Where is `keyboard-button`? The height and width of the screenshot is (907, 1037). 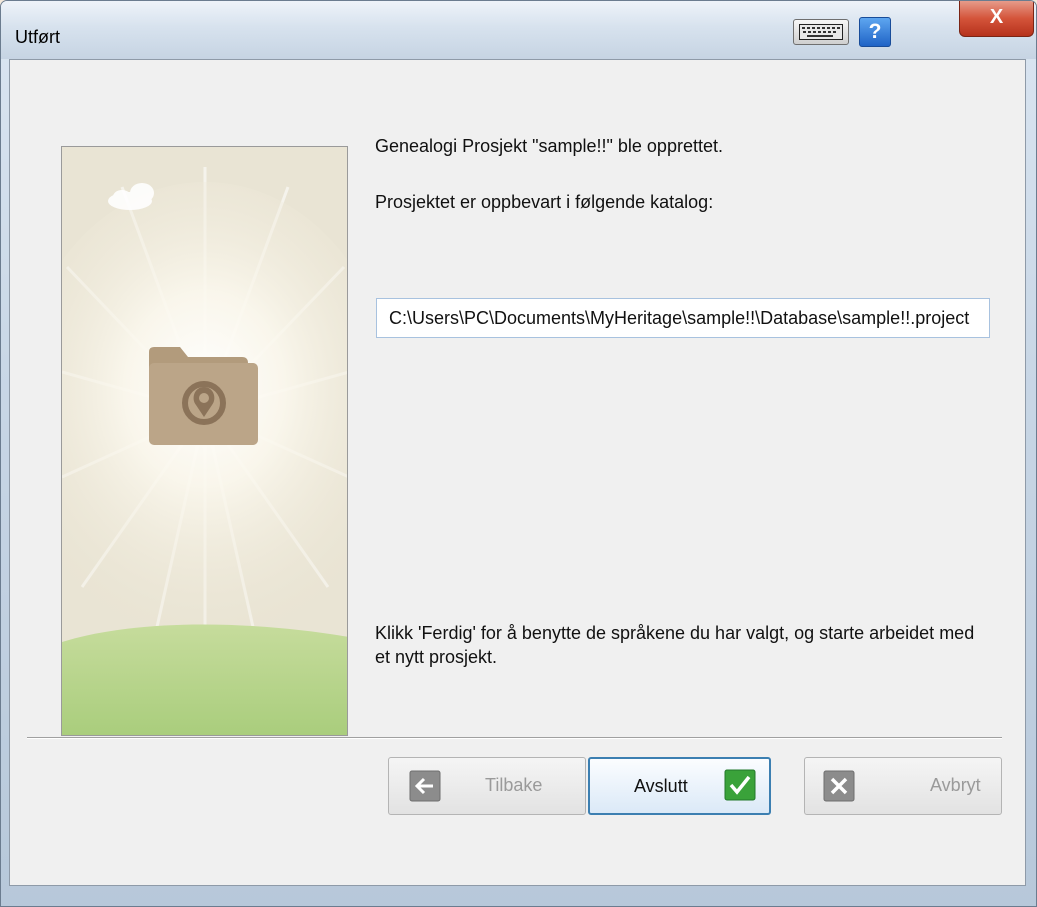 keyboard-button is located at coordinates (821, 32).